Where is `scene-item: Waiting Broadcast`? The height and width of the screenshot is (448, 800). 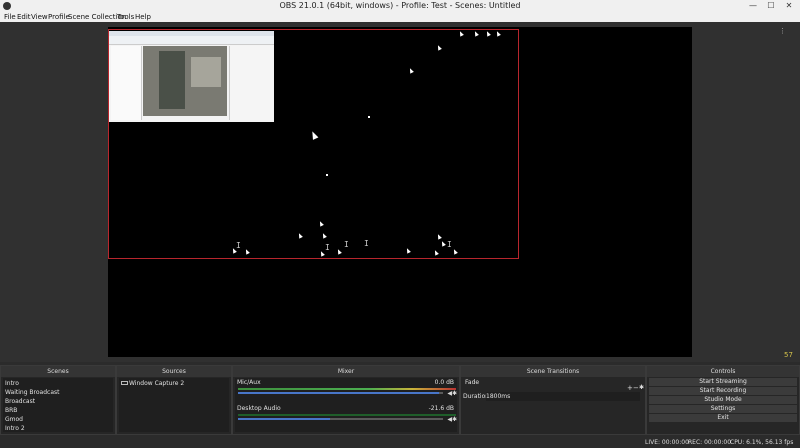
scene-item: Waiting Broadcast is located at coordinates (32, 392).